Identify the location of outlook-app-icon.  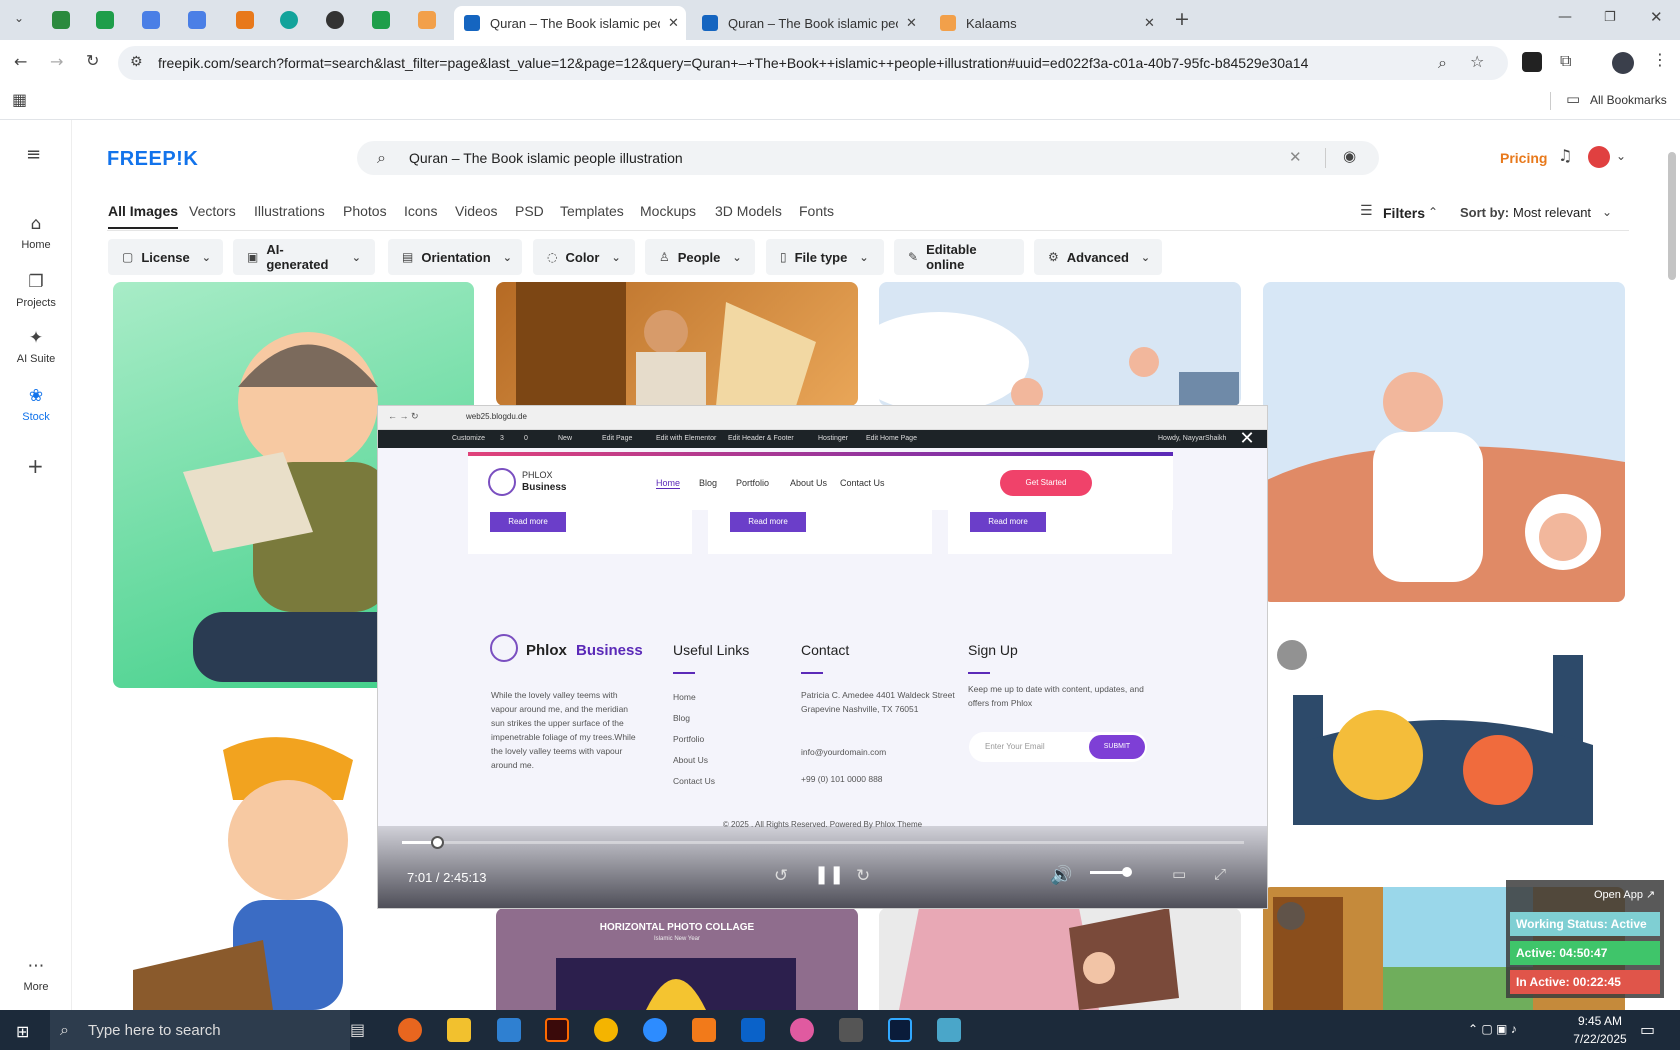
(753, 1030).